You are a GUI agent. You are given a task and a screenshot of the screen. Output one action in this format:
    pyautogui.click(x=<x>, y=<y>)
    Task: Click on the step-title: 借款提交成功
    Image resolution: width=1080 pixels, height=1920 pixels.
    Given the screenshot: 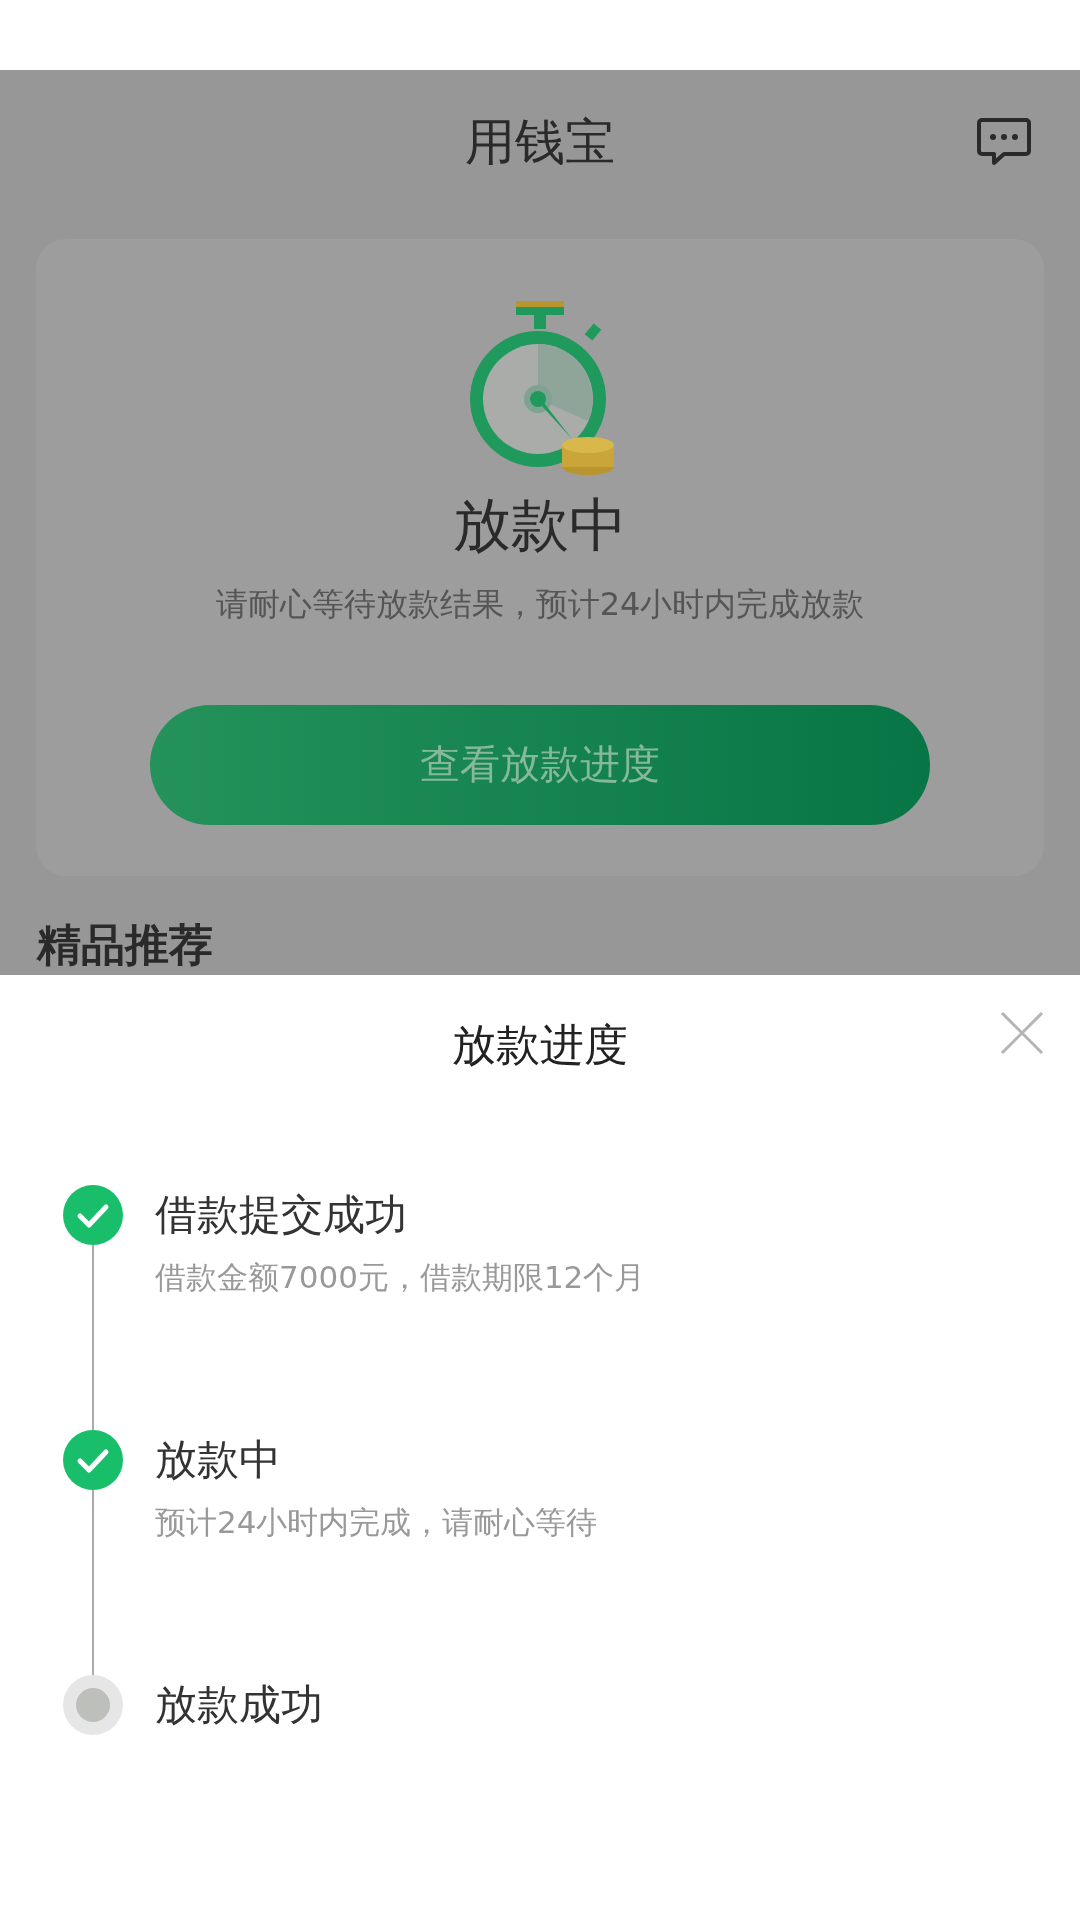 What is the action you would take?
    pyautogui.click(x=281, y=1215)
    